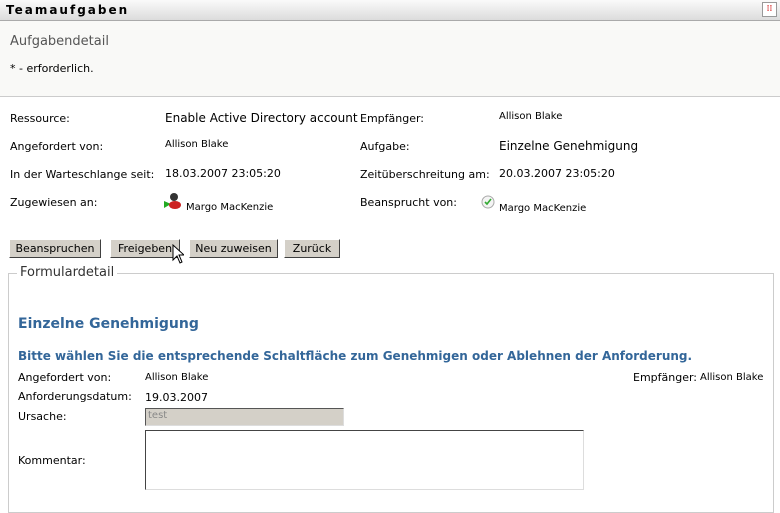  I want to click on angefordert-value: Allison Blake, so click(197, 144).